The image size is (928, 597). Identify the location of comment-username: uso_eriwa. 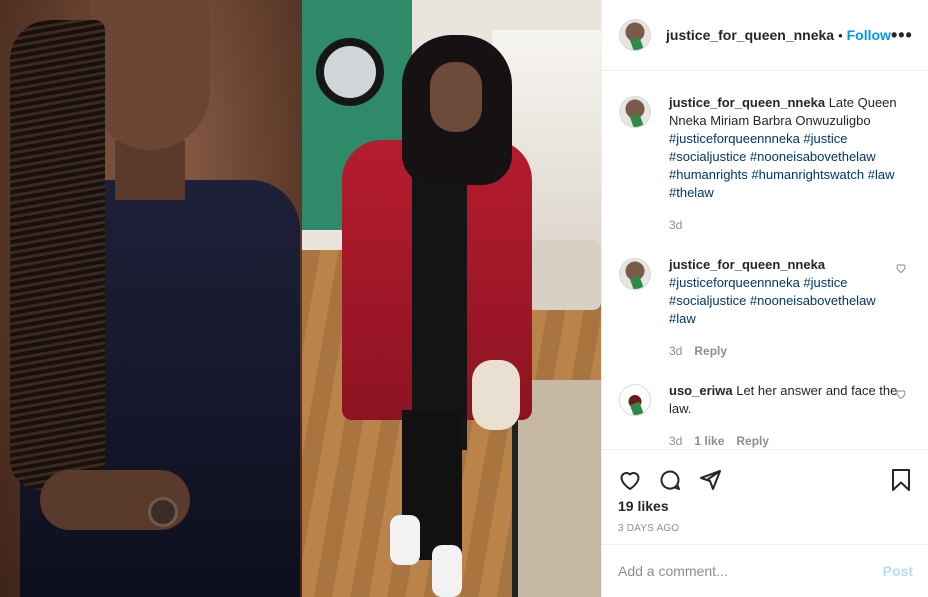
(701, 390).